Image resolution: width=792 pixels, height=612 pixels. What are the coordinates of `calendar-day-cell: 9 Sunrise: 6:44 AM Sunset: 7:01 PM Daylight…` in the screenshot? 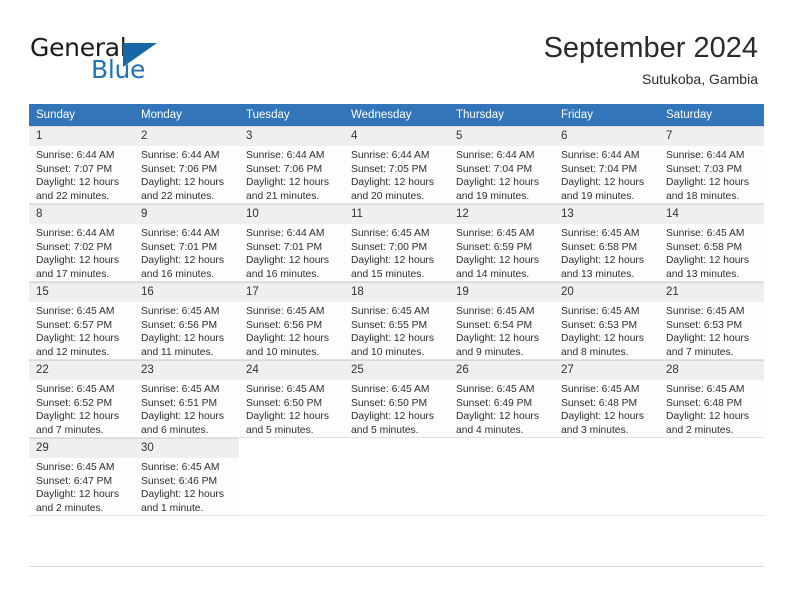 It's located at (186, 243).